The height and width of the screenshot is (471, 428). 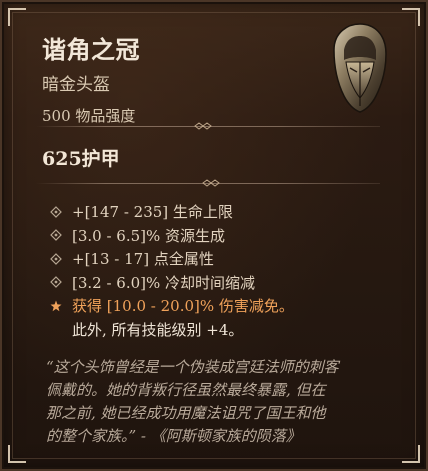 What do you see at coordinates (152, 212) in the screenshot?
I see `affix-text: +[147 - 235] 生命上限` at bounding box center [152, 212].